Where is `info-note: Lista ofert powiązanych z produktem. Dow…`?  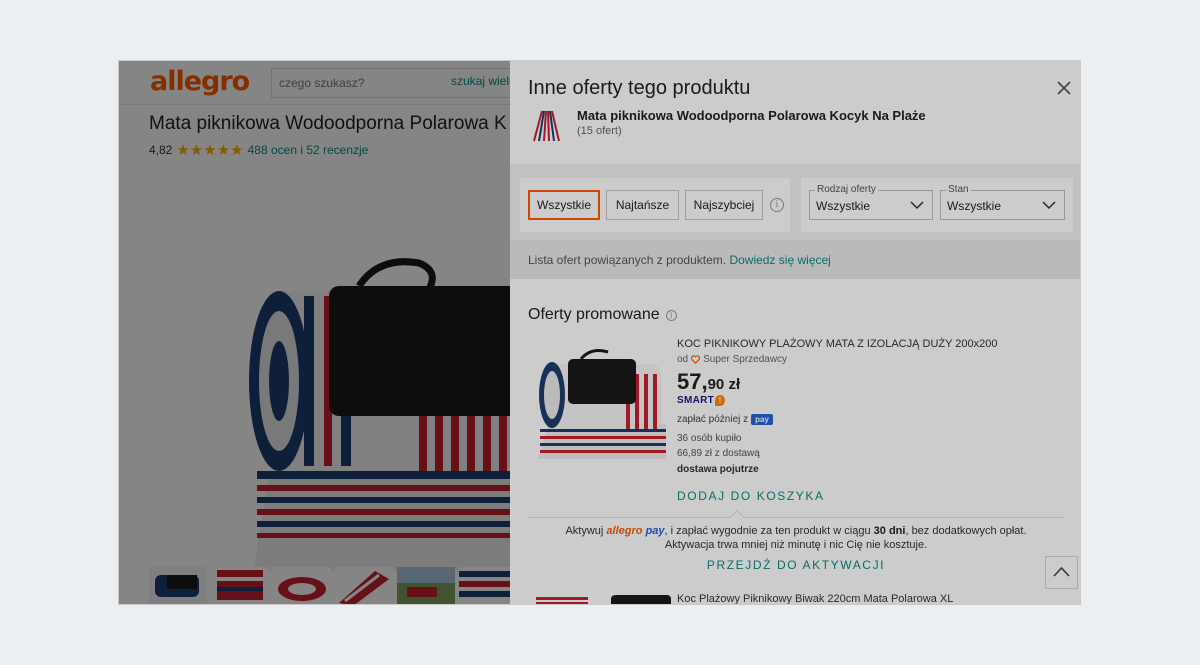
info-note: Lista ofert powiązanych z produktem. Dow… is located at coordinates (795, 259).